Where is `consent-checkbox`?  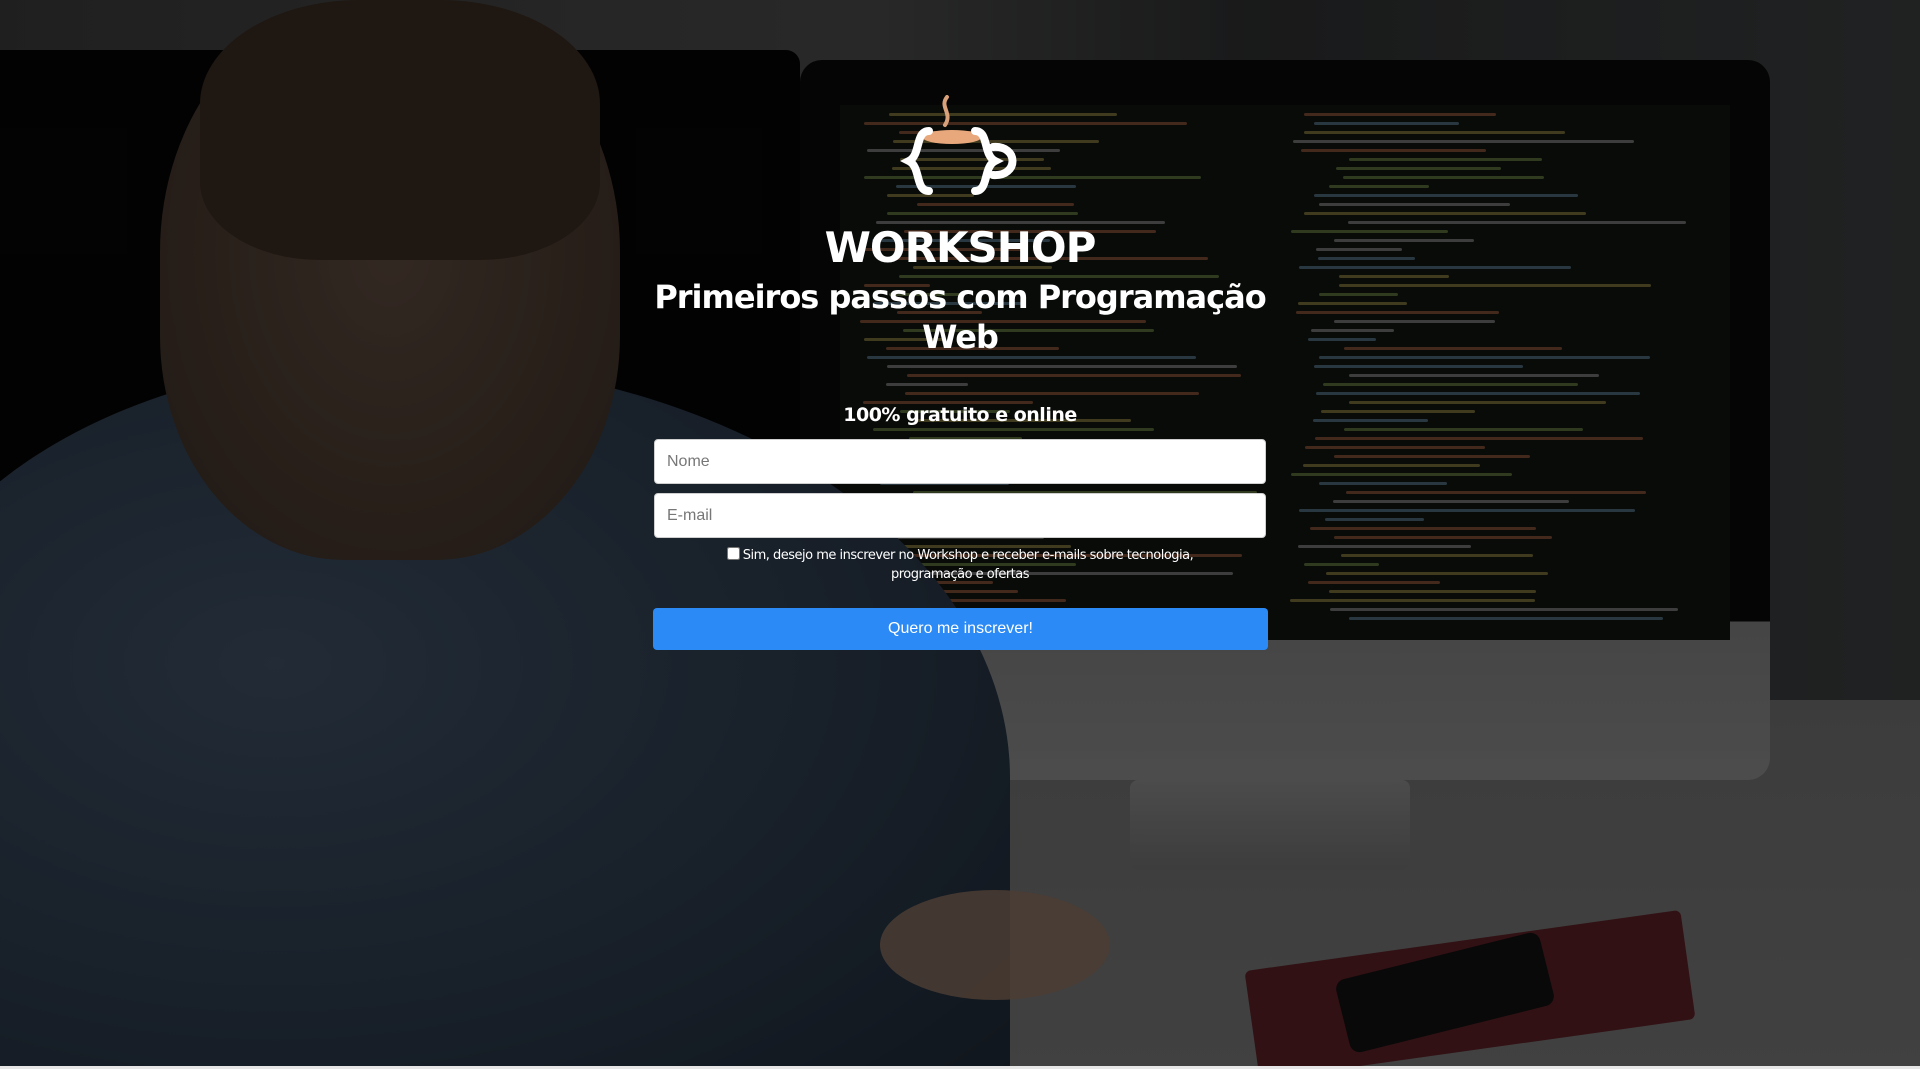
consent-checkbox is located at coordinates (733, 553).